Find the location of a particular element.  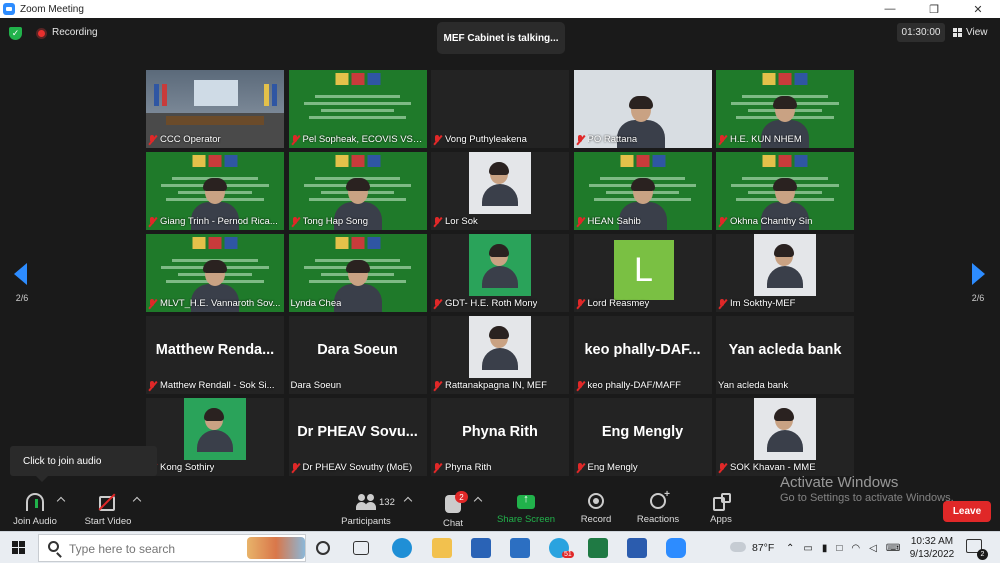

participant-tile: Dara Soeun Dara Soeun is located at coordinates (357, 355).